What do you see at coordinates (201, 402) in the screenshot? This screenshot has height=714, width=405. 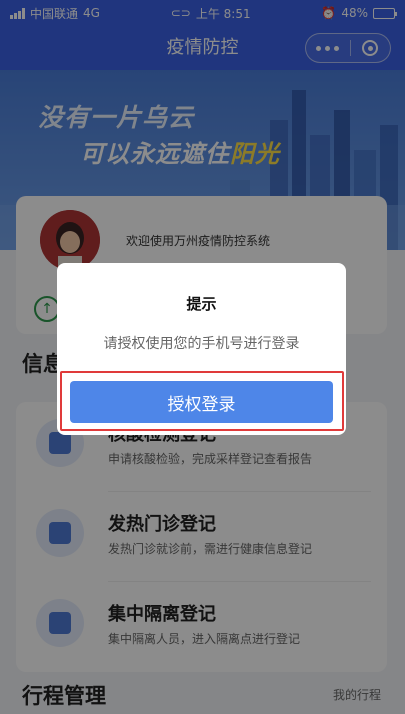 I see `authorize-login-button: 授权登录` at bounding box center [201, 402].